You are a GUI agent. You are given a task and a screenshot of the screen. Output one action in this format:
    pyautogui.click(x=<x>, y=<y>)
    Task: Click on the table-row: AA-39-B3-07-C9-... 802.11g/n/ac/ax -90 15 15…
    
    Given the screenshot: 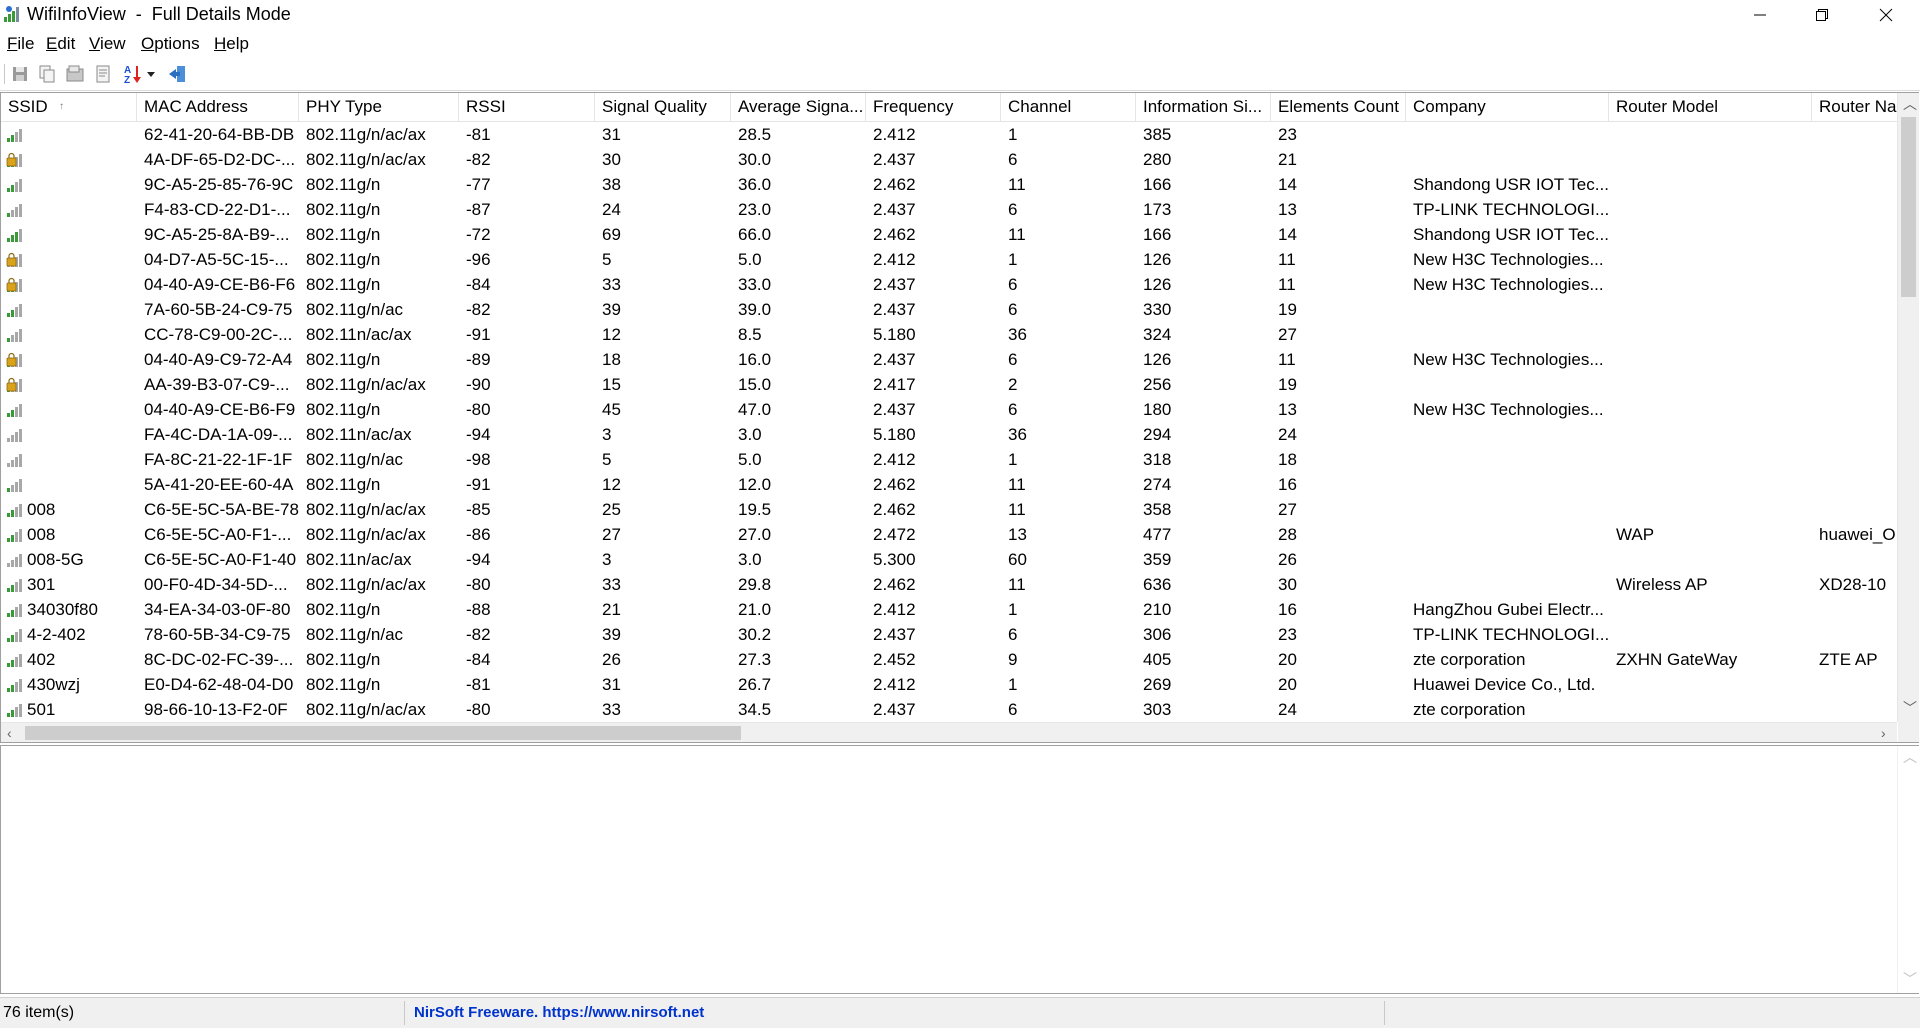 What is the action you would take?
    pyautogui.click(x=949, y=384)
    